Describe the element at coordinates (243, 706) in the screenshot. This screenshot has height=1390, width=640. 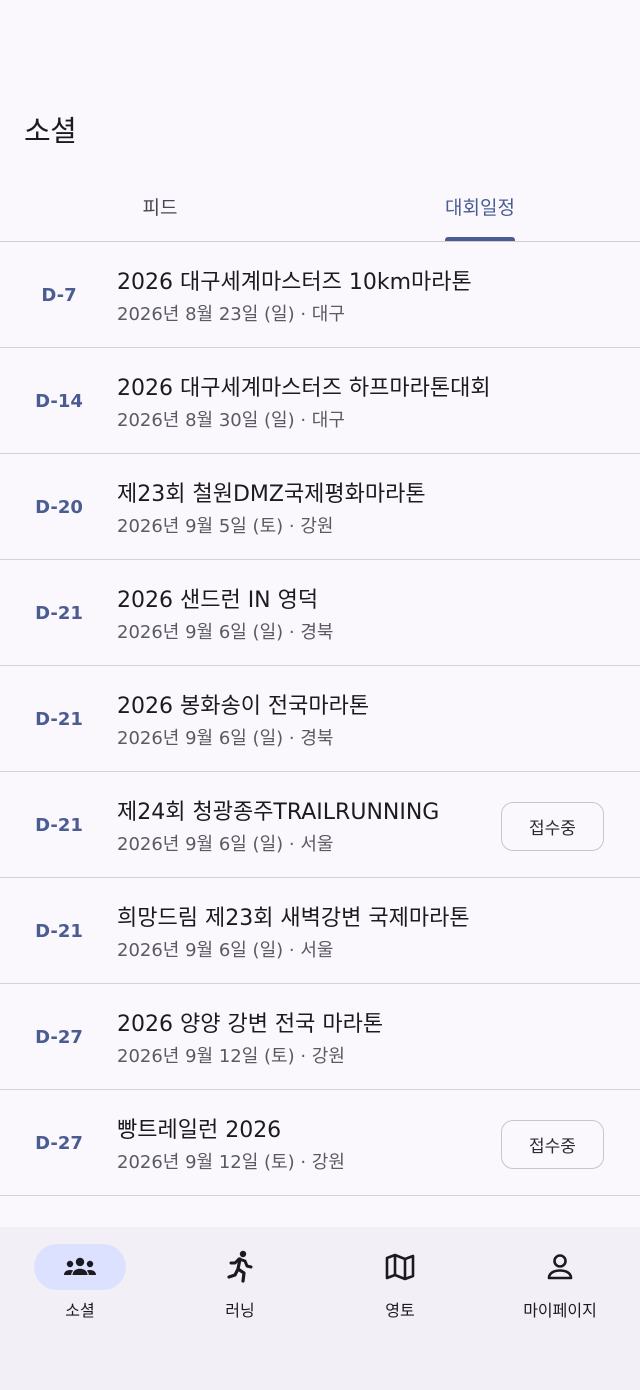
I see `event-name: 2026 봉화송이 전국마라톤` at that location.